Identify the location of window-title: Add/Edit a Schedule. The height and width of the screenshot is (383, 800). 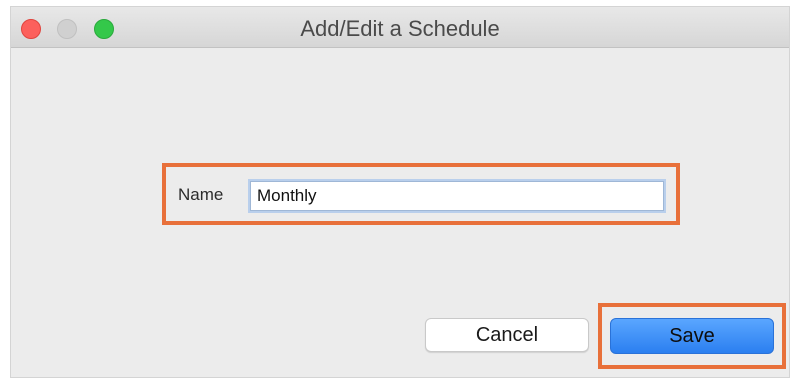
(400, 28).